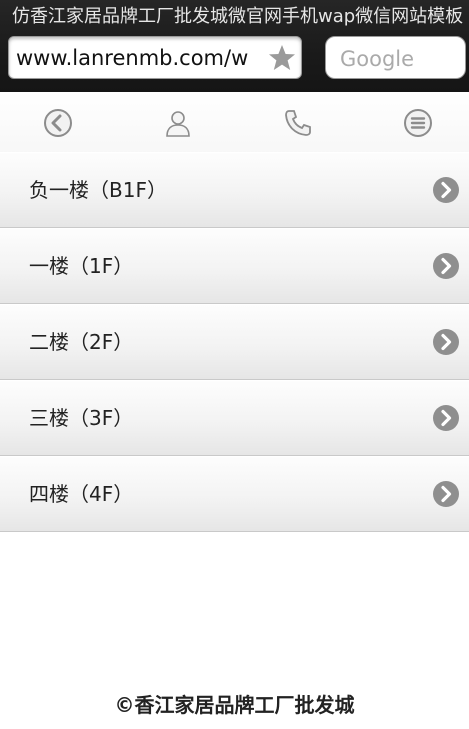 The width and height of the screenshot is (469, 729). I want to click on menu-item-label: 负一楼（B1F）, so click(98, 190).